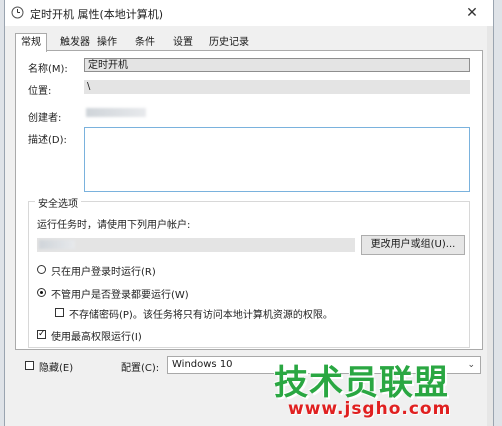 The image size is (502, 426). I want to click on author-label: 创建者:, so click(45, 118).